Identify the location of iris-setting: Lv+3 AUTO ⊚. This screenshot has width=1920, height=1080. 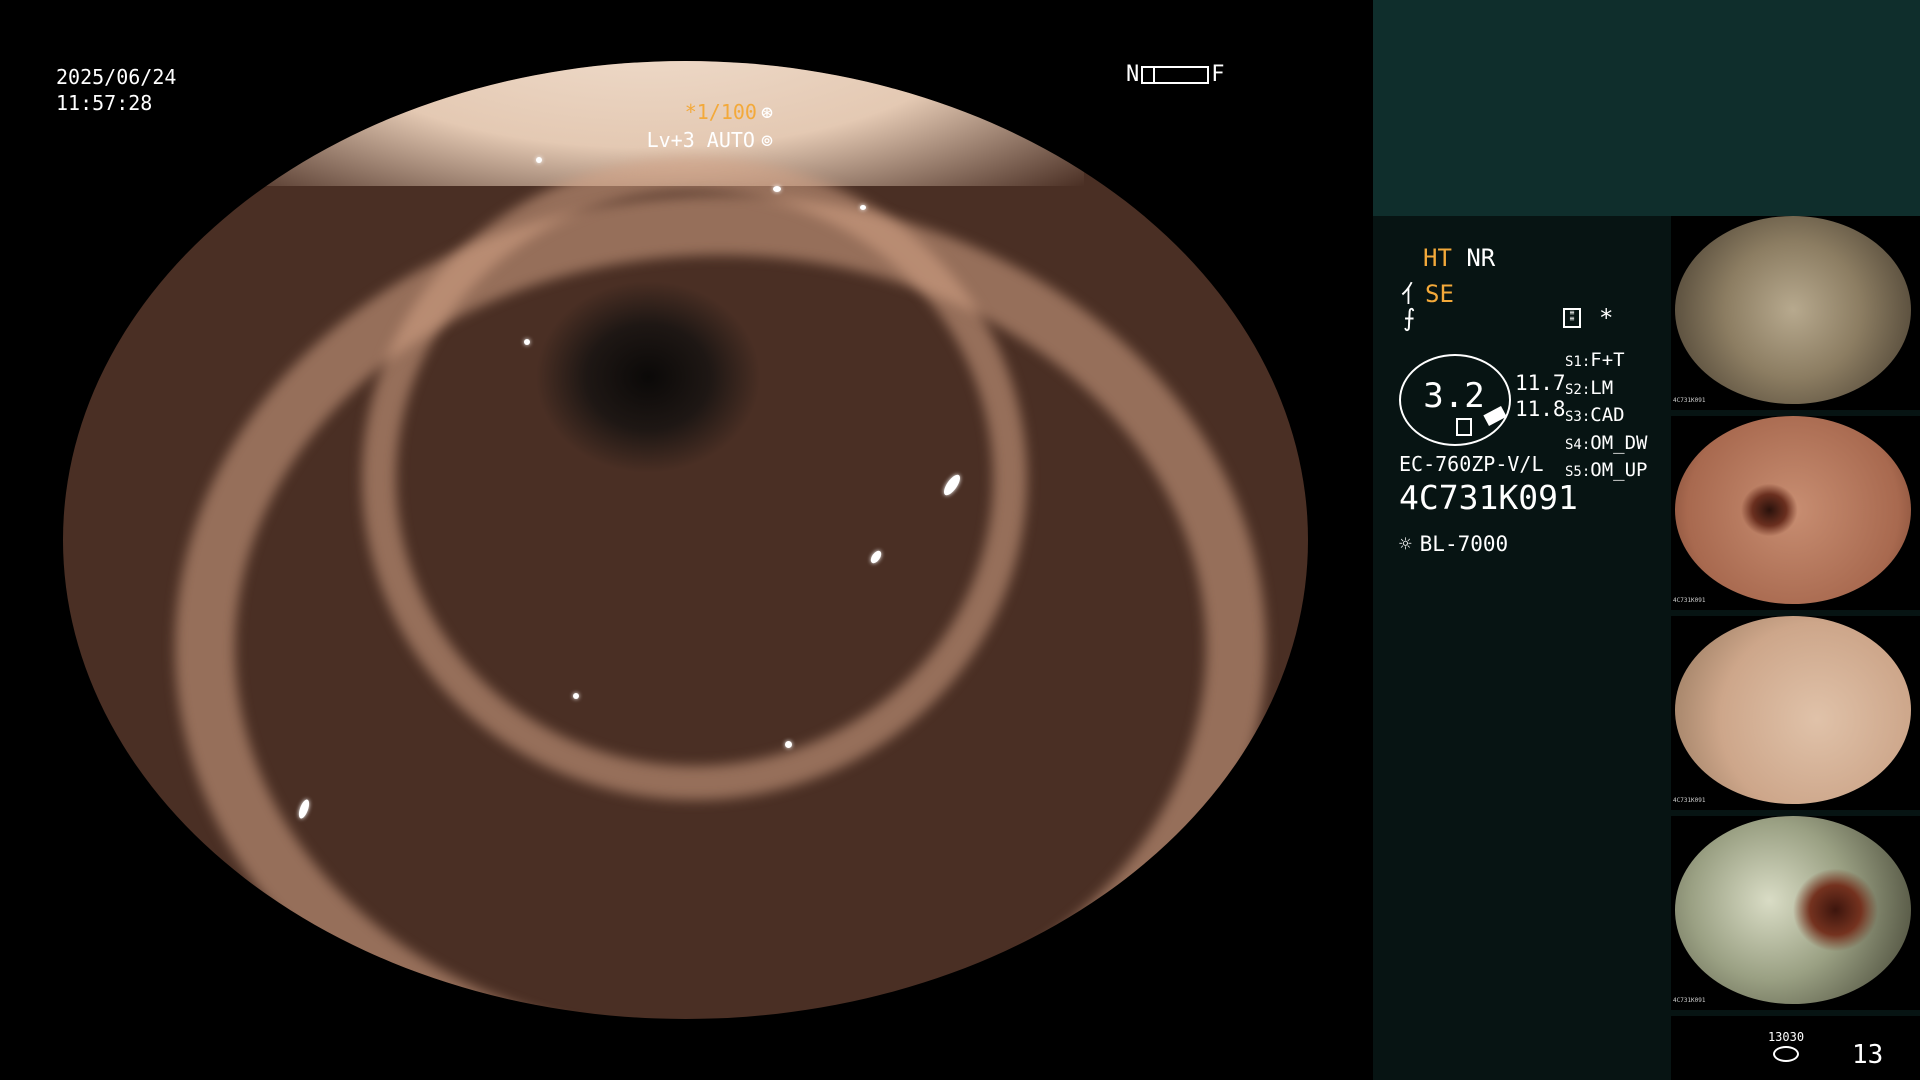
(710, 140).